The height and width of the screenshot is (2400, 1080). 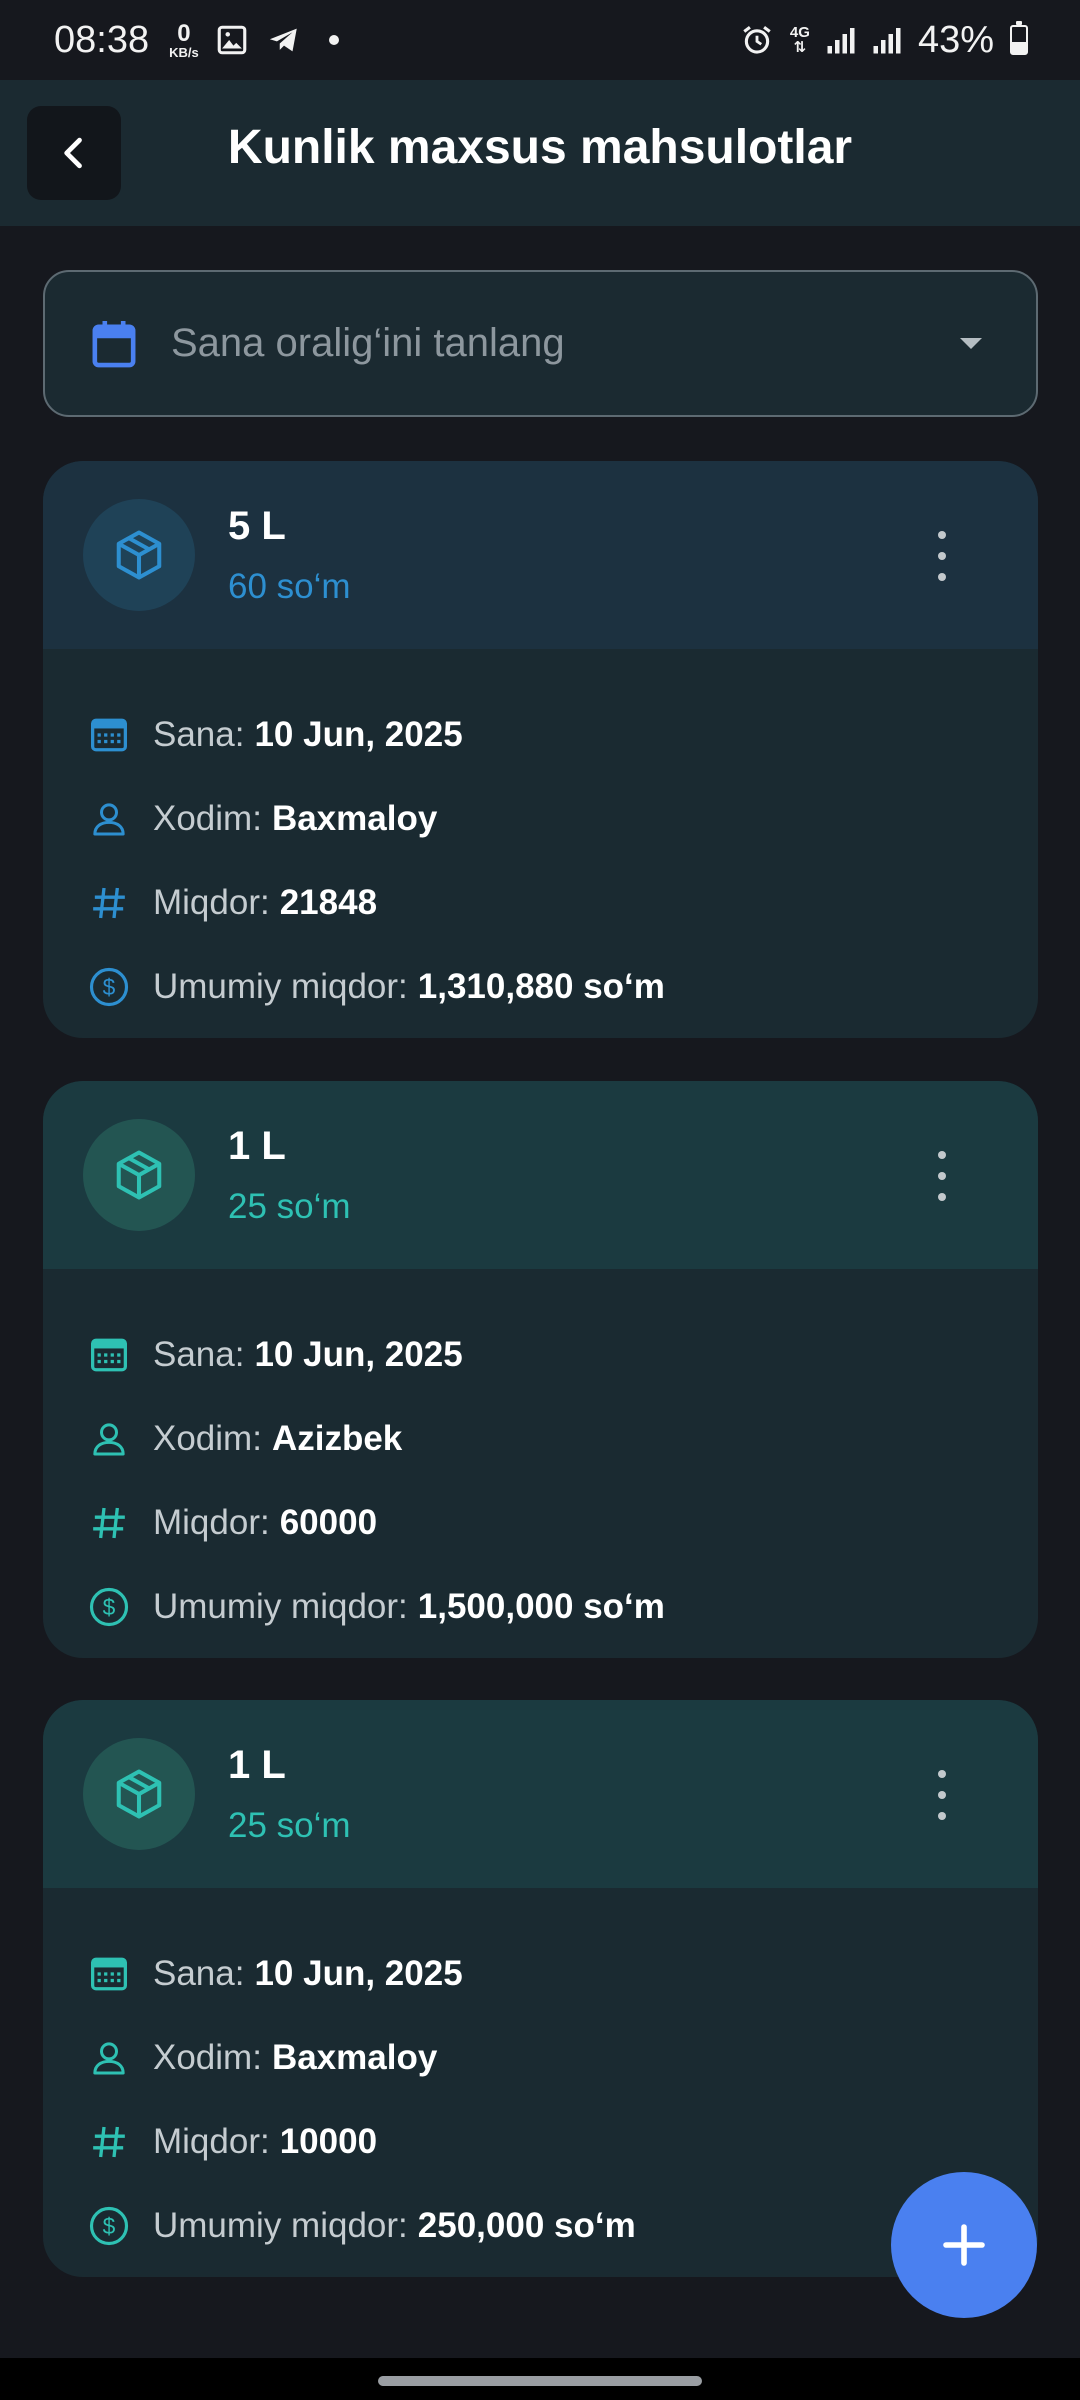 What do you see at coordinates (562, 903) in the screenshot?
I see `quantity-row: Miqdor: 21848` at bounding box center [562, 903].